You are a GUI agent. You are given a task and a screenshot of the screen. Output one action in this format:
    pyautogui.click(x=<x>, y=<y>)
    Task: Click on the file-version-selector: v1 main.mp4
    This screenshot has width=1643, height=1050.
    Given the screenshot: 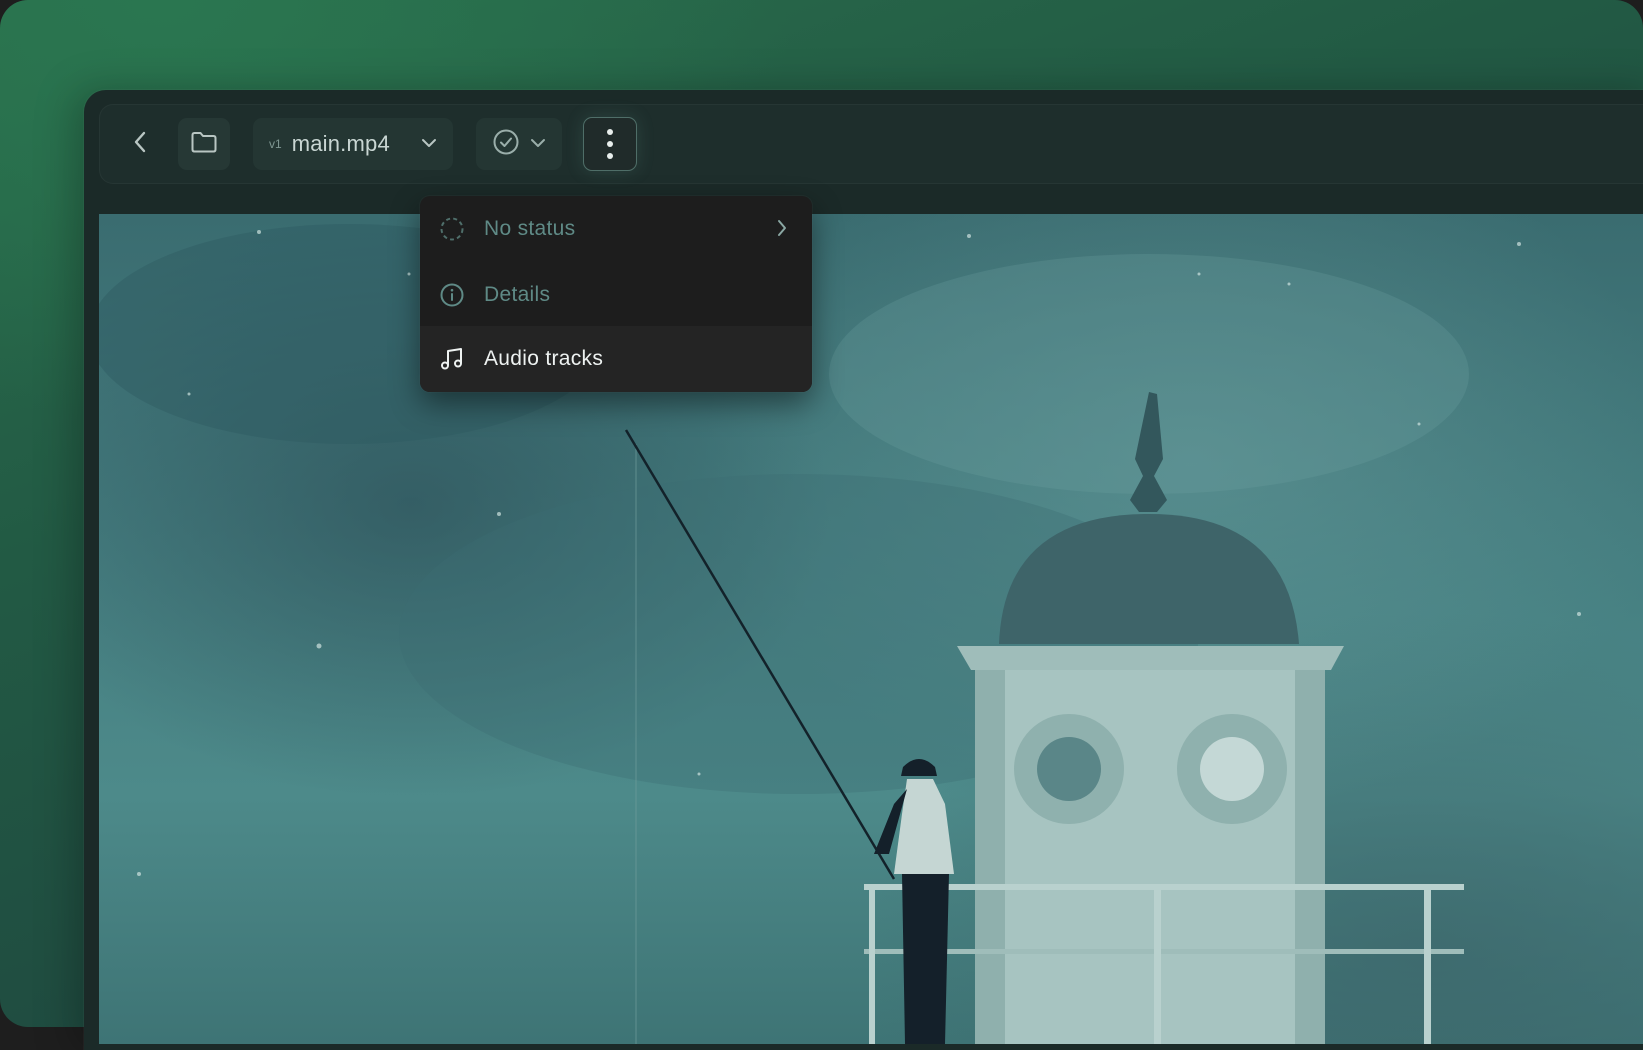 What is the action you would take?
    pyautogui.click(x=353, y=144)
    